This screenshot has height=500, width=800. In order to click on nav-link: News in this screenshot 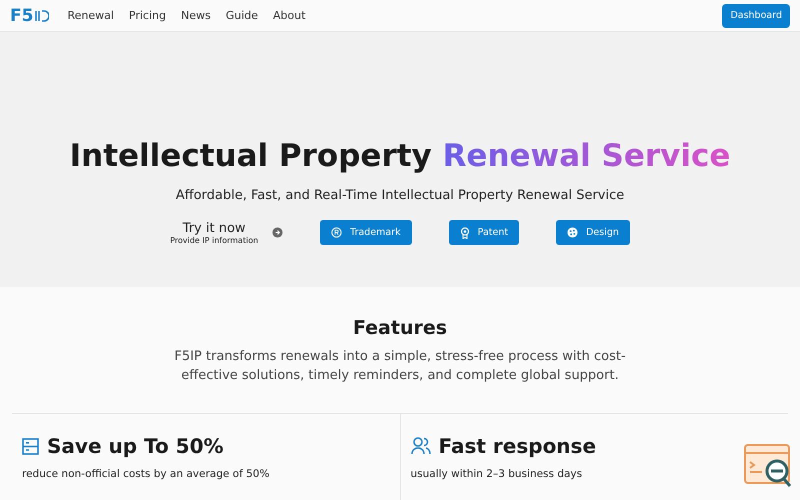, I will do `click(195, 15)`.